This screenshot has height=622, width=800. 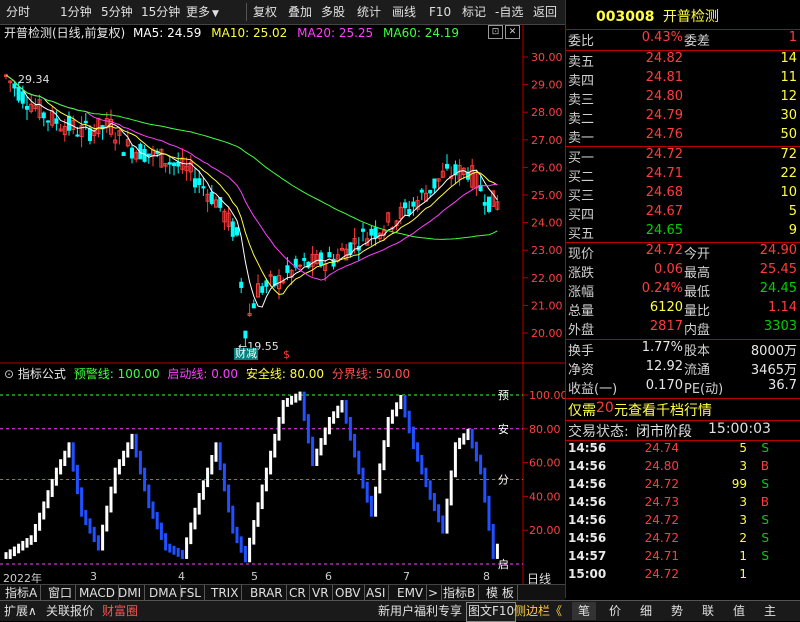 What do you see at coordinates (163, 593) in the screenshot?
I see `indicator-tab: DMA` at bounding box center [163, 593].